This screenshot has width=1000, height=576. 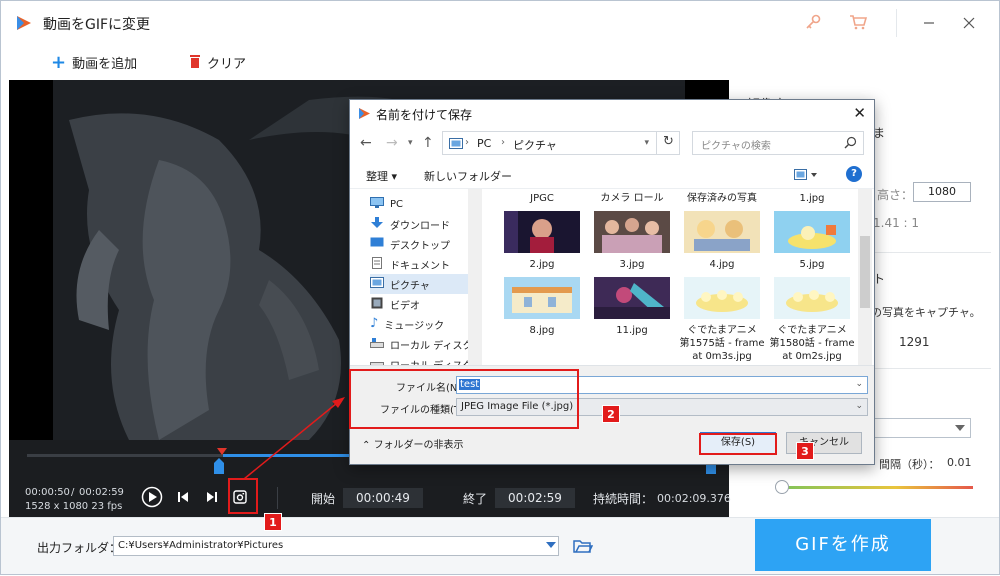 What do you see at coordinates (942, 192) in the screenshot?
I see `height-input: 1080` at bounding box center [942, 192].